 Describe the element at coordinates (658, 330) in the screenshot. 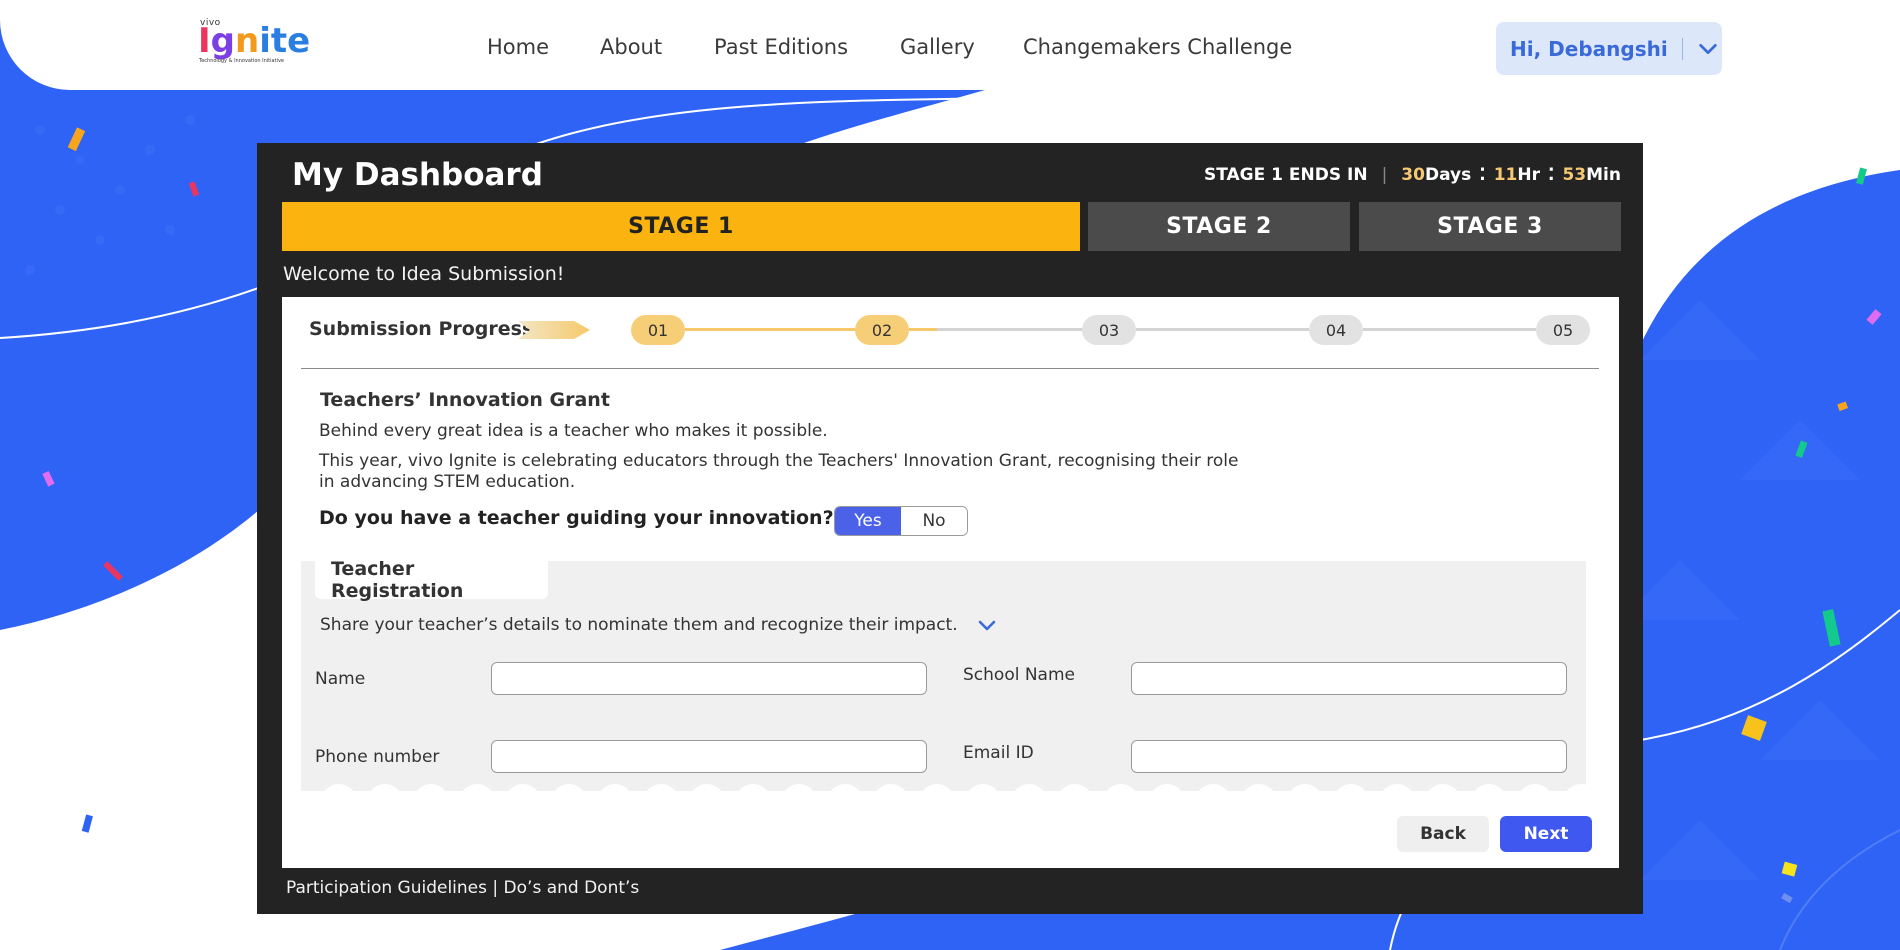

I see `progress-step-1: 01` at that location.